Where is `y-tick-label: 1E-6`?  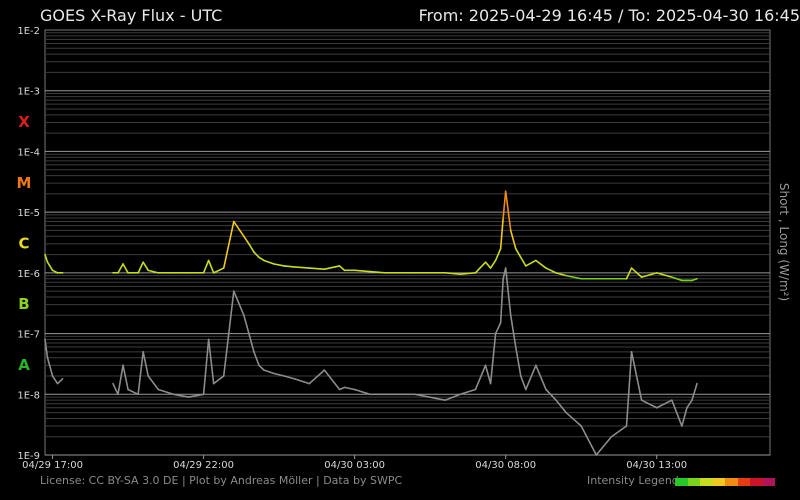
y-tick-label: 1E-6 is located at coordinates (28, 274).